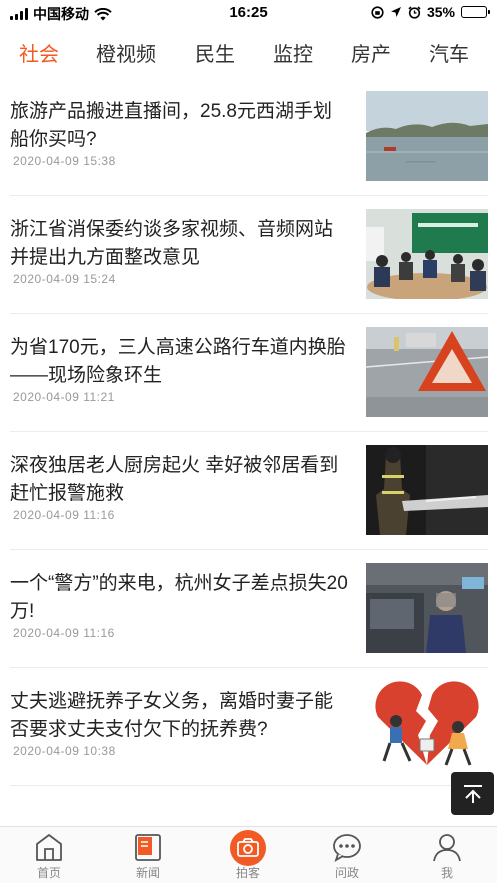  Describe the element at coordinates (427, 136) in the screenshot. I see `west-lake-boat-photo` at that location.